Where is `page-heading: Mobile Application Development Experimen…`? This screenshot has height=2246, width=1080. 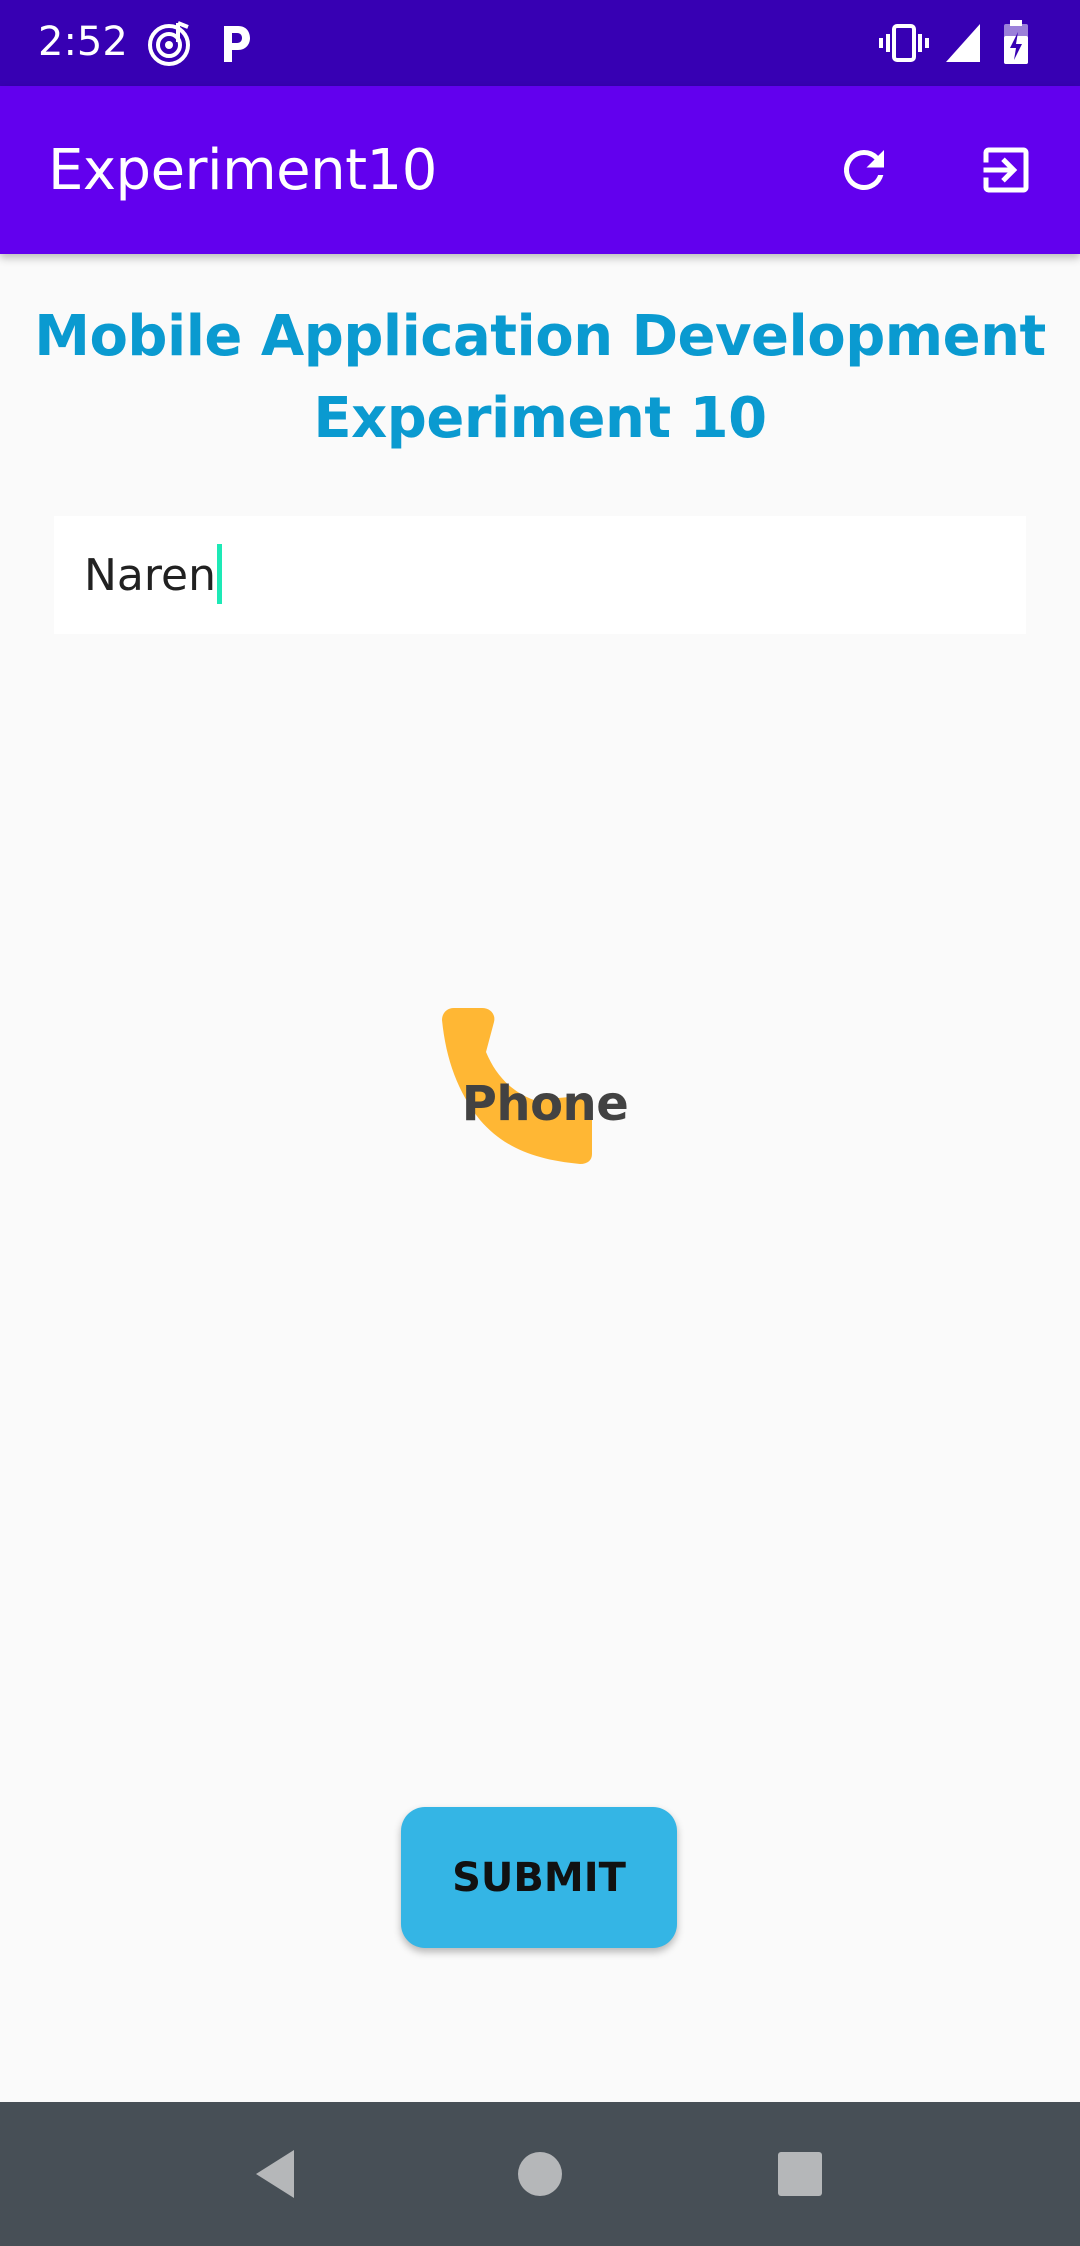 page-heading: Mobile Application Development Experimen… is located at coordinates (540, 378).